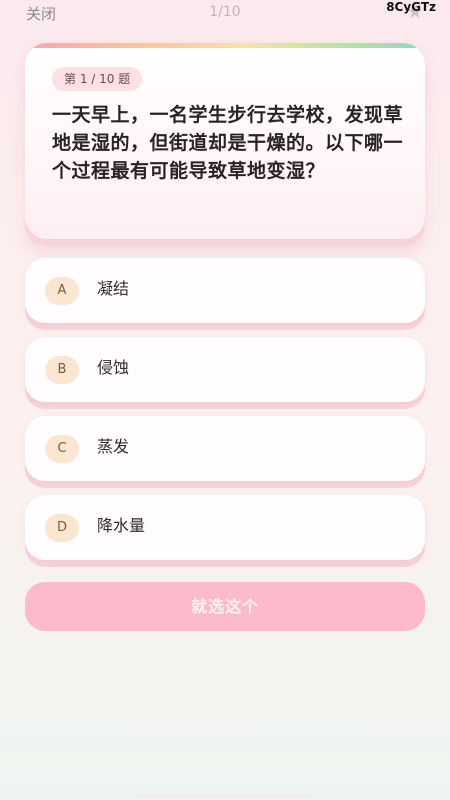 The image size is (450, 800). Describe the element at coordinates (225, 448) in the screenshot. I see `option-card: C 蒸发` at that location.